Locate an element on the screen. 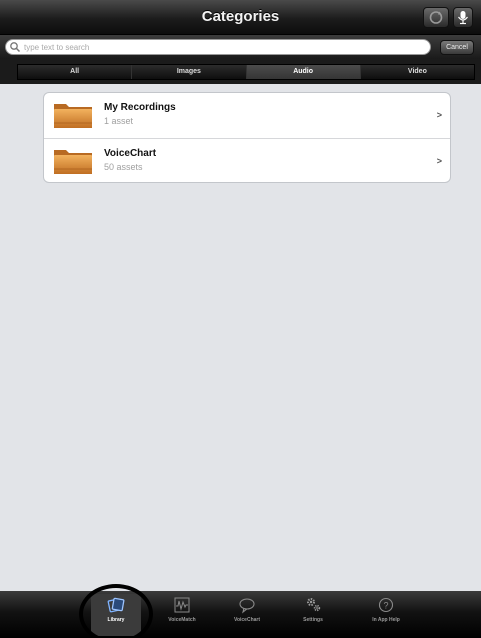 The width and height of the screenshot is (481, 638). cancel-button: Cancel is located at coordinates (457, 47).